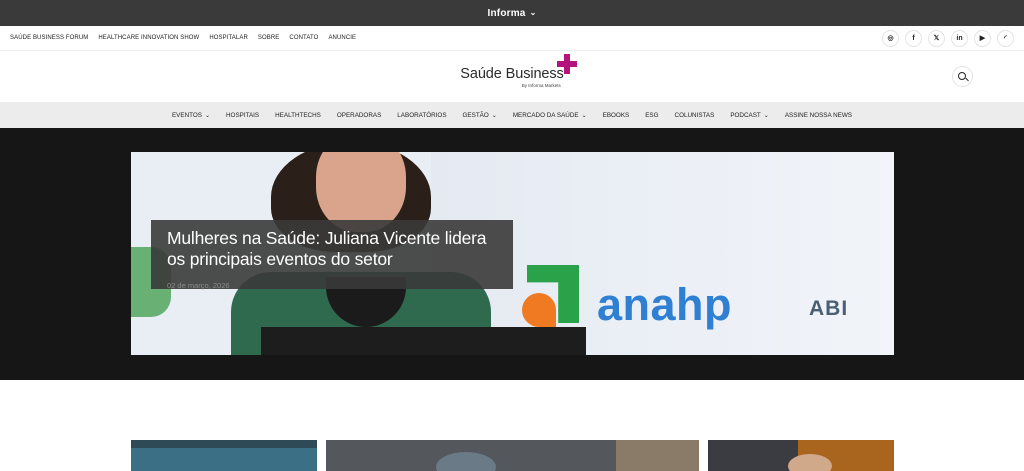 The width and height of the screenshot is (1024, 471). I want to click on nav-label: GESTÃO, so click(475, 115).